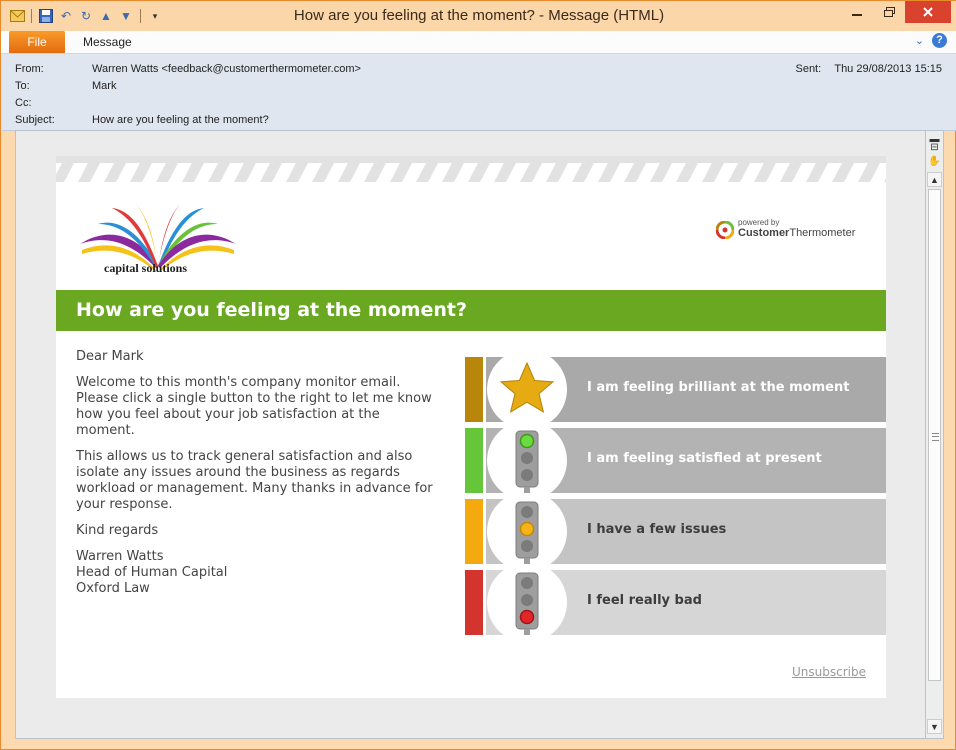 This screenshot has height=750, width=956. What do you see at coordinates (271, 310) in the screenshot?
I see `banner-title: How are you feeling at the moment?` at bounding box center [271, 310].